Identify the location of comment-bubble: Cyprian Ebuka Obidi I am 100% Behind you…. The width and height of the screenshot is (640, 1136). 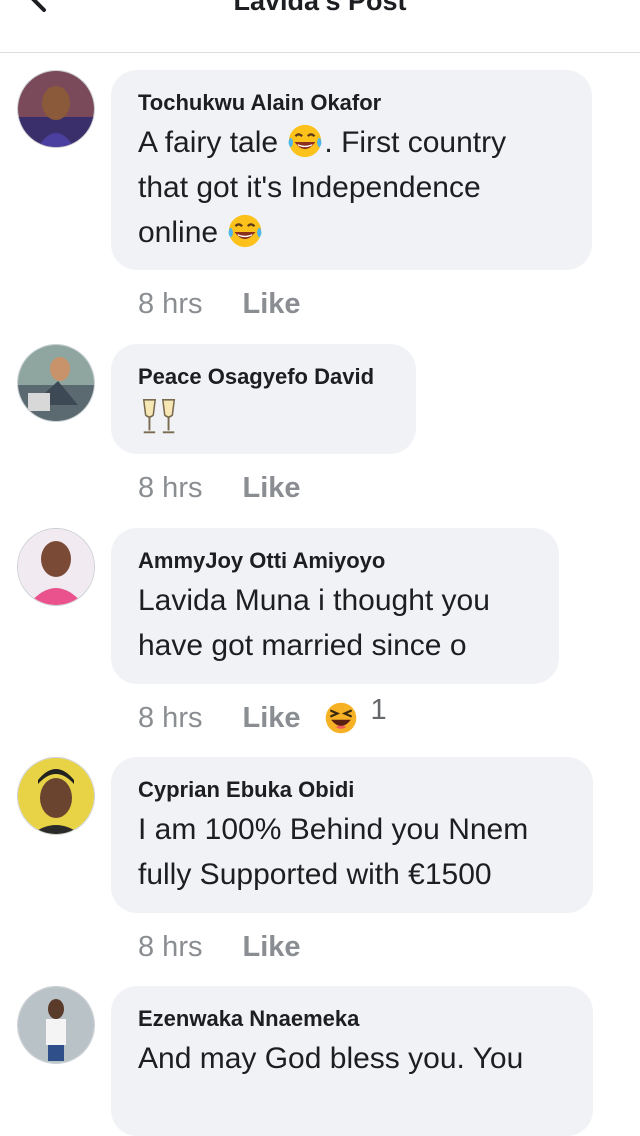
(352, 835).